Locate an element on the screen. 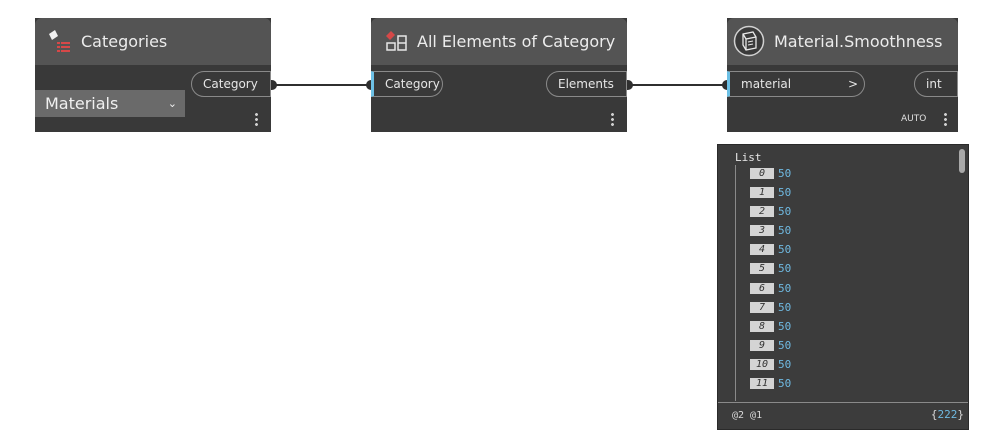 The image size is (994, 442). list-item: 8 50 is located at coordinates (850, 328).